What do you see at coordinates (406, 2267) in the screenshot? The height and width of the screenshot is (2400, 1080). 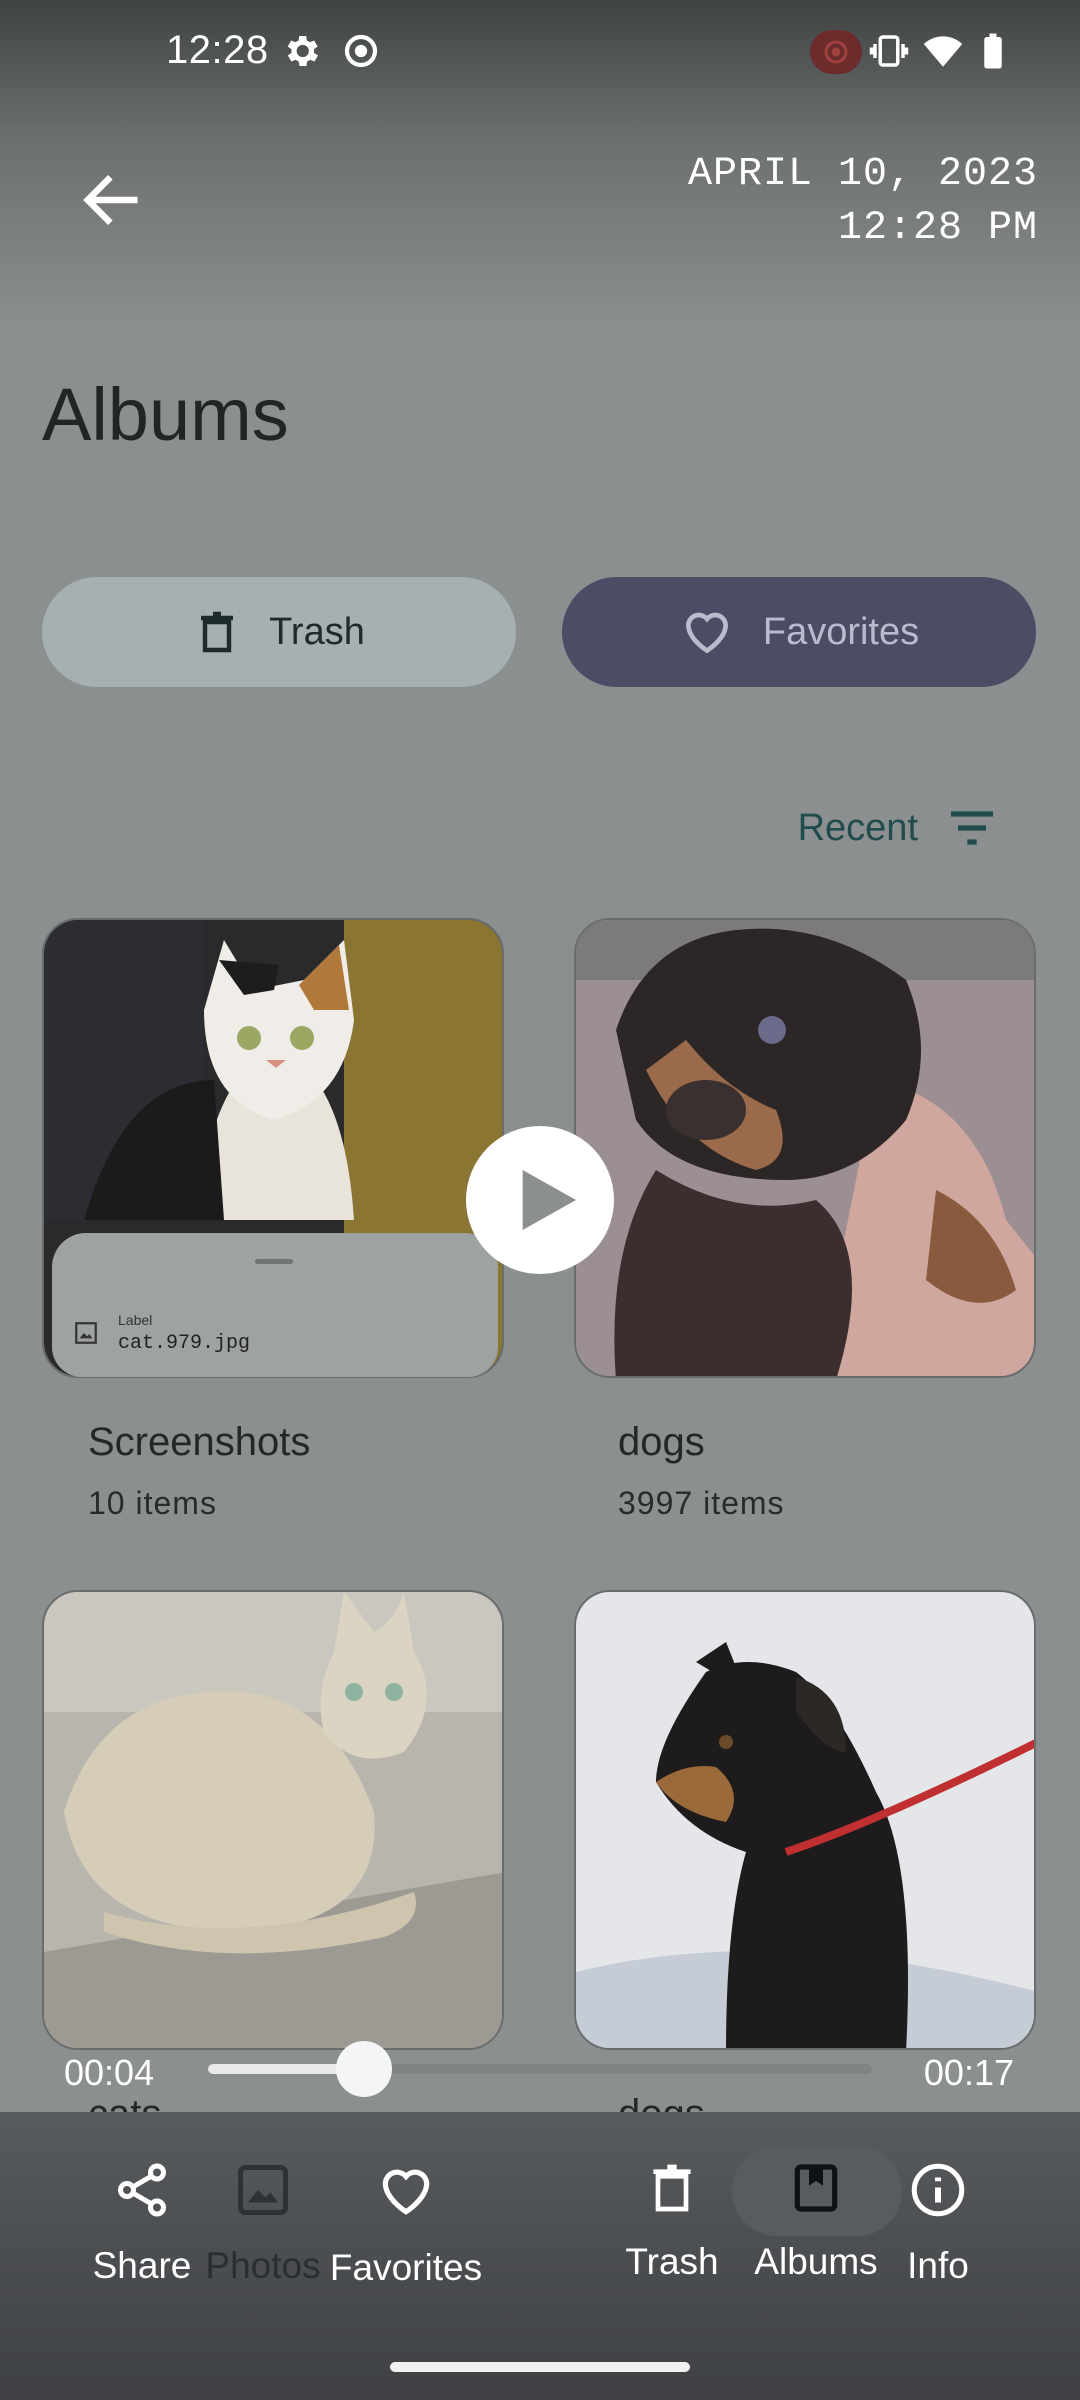 I see `favorites-nav-label: Favorites` at bounding box center [406, 2267].